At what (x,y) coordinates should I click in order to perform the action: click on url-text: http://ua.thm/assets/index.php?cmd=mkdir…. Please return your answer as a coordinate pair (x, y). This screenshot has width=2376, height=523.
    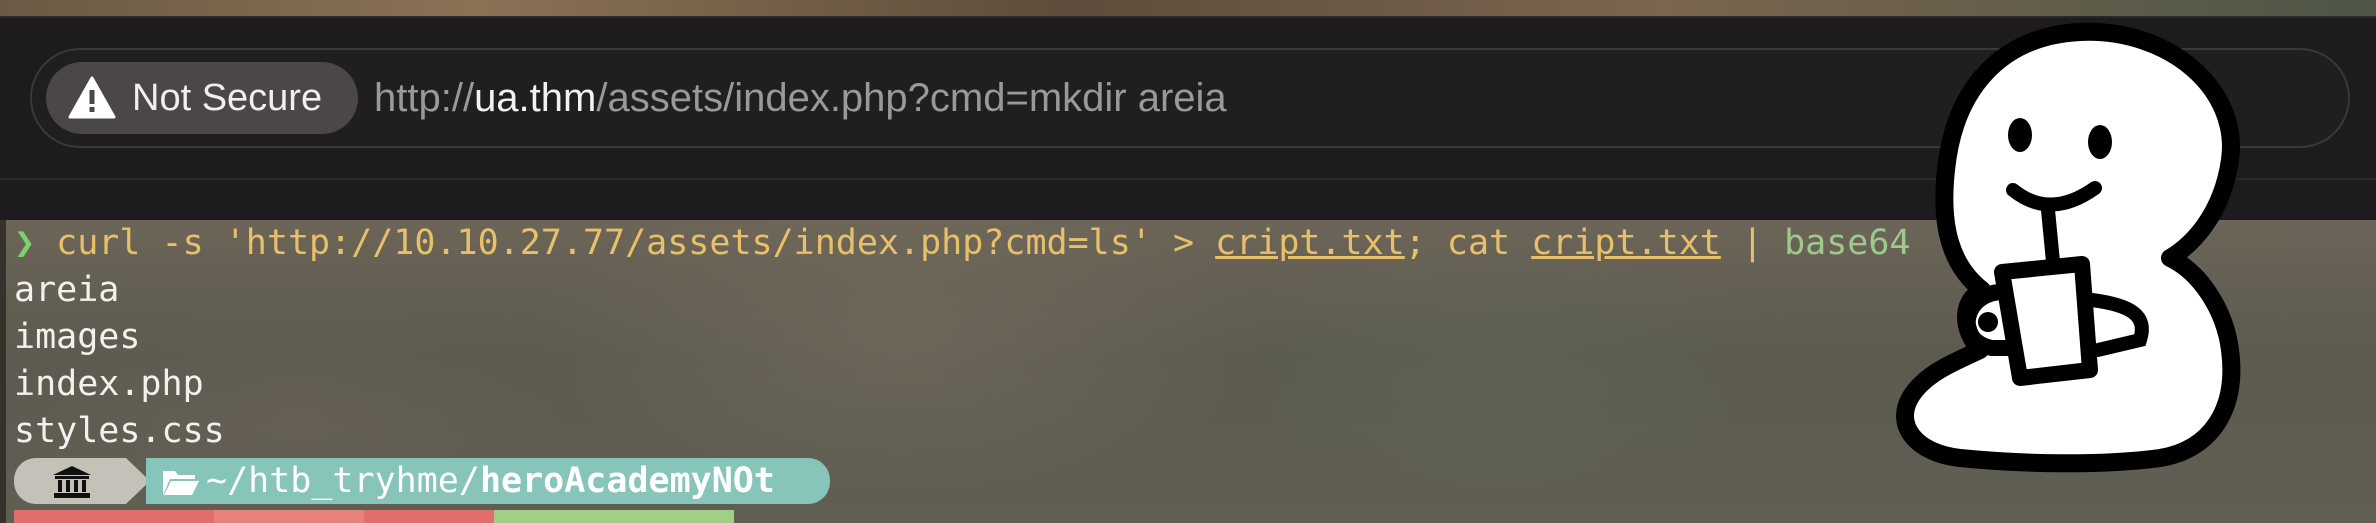
    Looking at the image, I should click on (800, 98).